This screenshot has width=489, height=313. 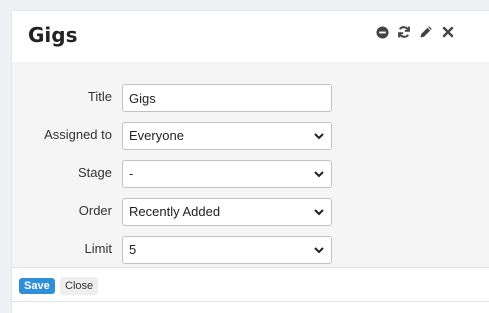 I want to click on close-button: Close, so click(x=79, y=286).